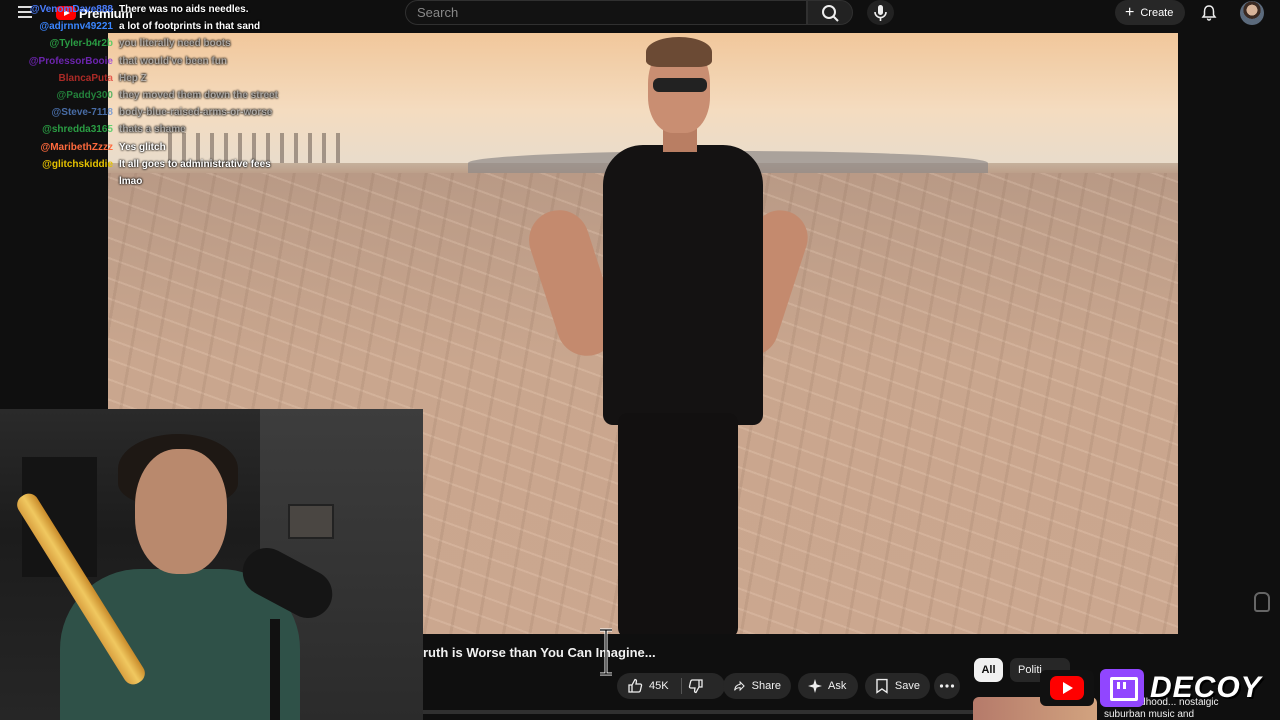 The height and width of the screenshot is (720, 1280). I want to click on more-actions-button, so click(947, 686).